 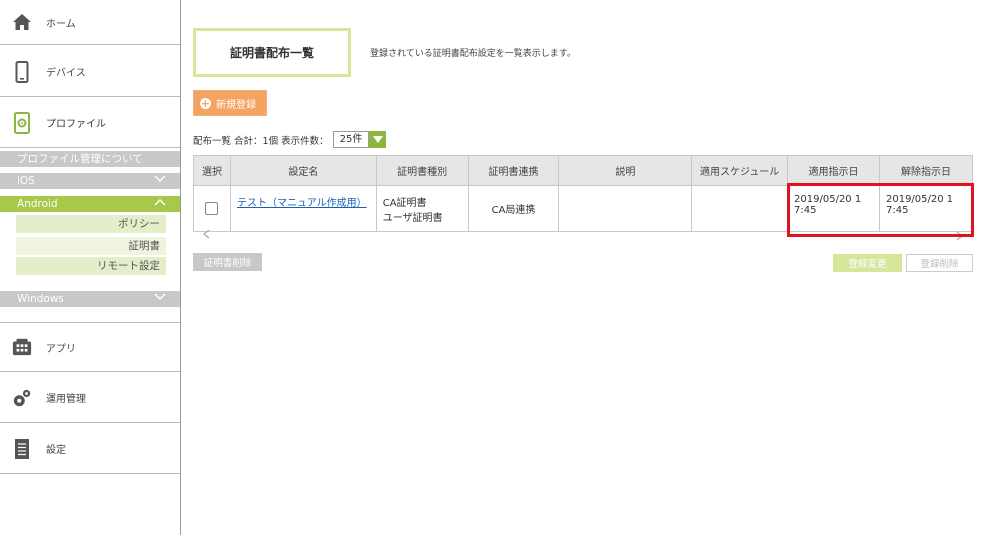 What do you see at coordinates (205, 103) in the screenshot?
I see `plus-icon: +` at bounding box center [205, 103].